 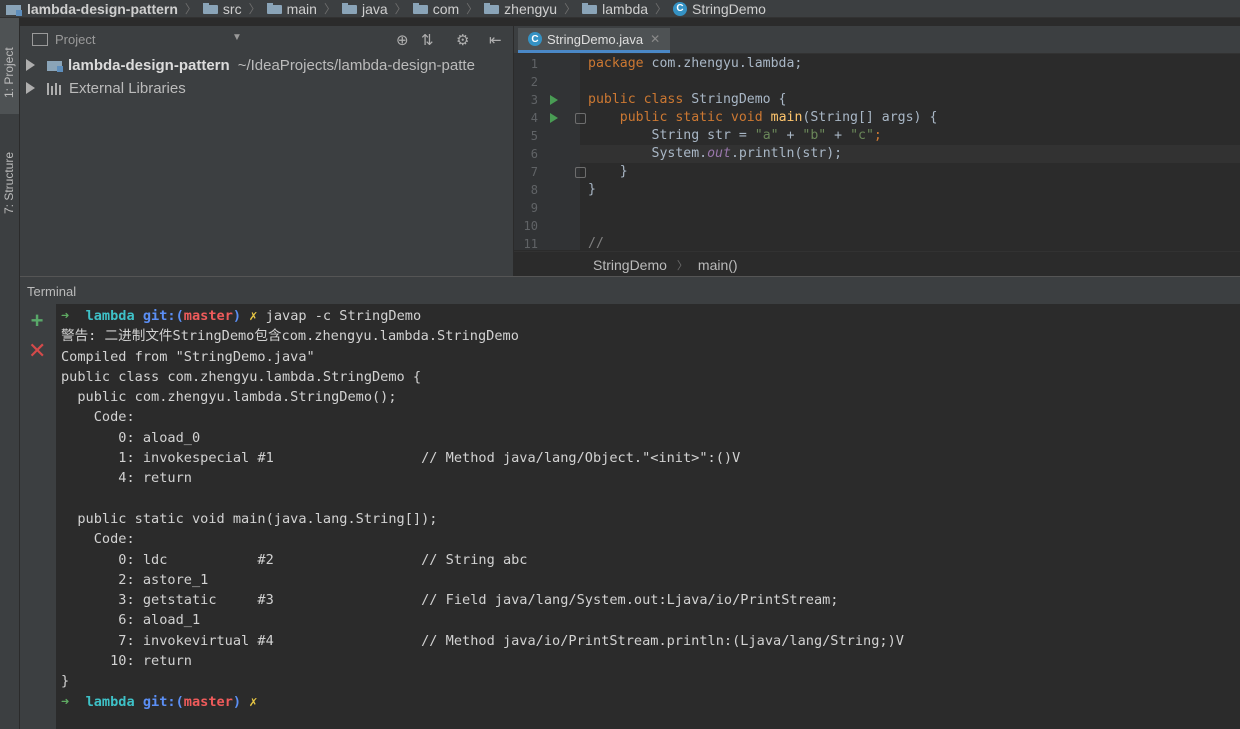 What do you see at coordinates (37, 321) in the screenshot?
I see `new-session-icon: +` at bounding box center [37, 321].